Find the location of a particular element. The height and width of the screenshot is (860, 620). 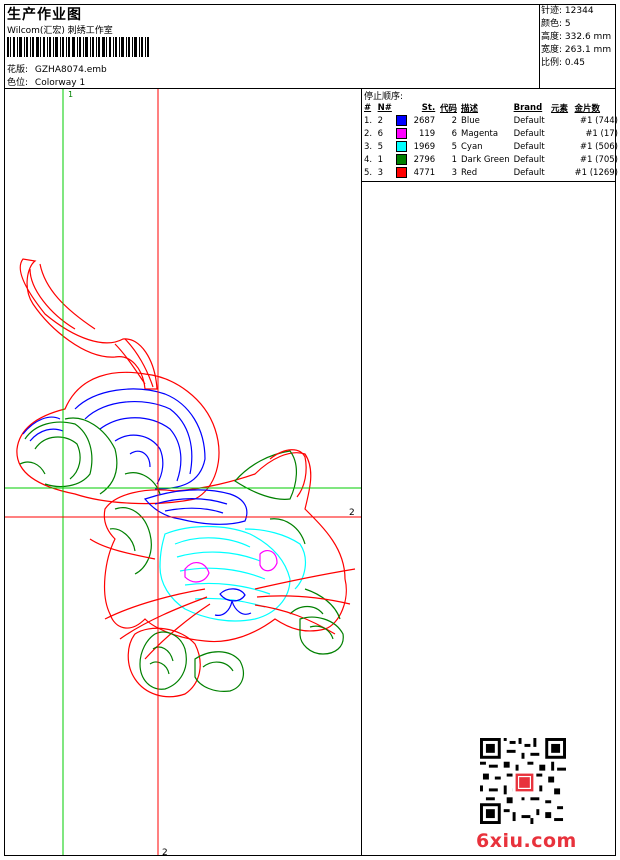

row-description: Magenta is located at coordinates (480, 133).